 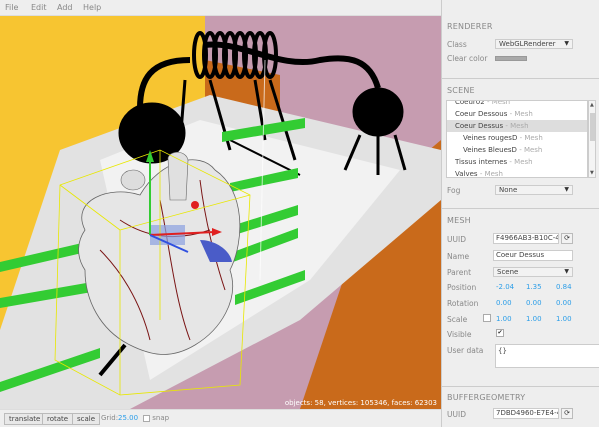 What do you see at coordinates (534, 319) in the screenshot?
I see `scale-y: 1.00` at bounding box center [534, 319].